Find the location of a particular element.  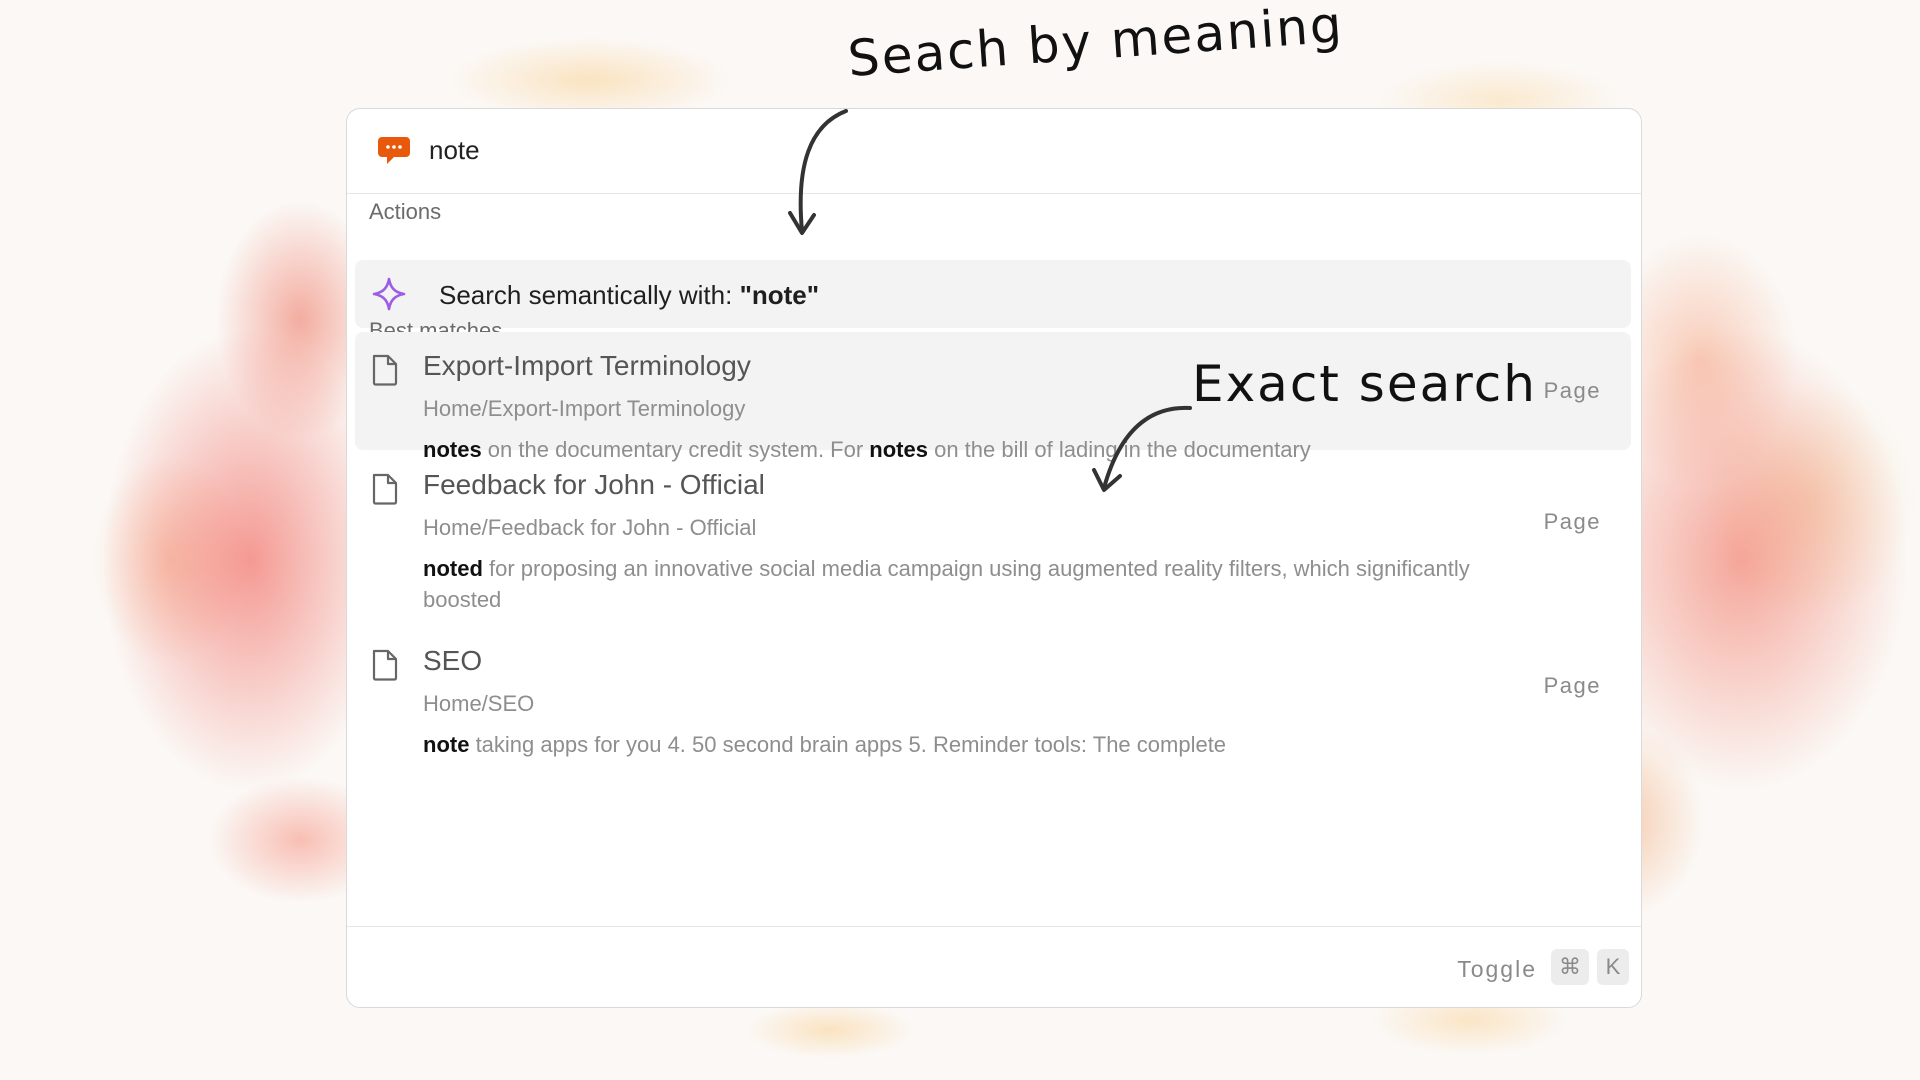

snippet-match: noted is located at coordinates (453, 568).